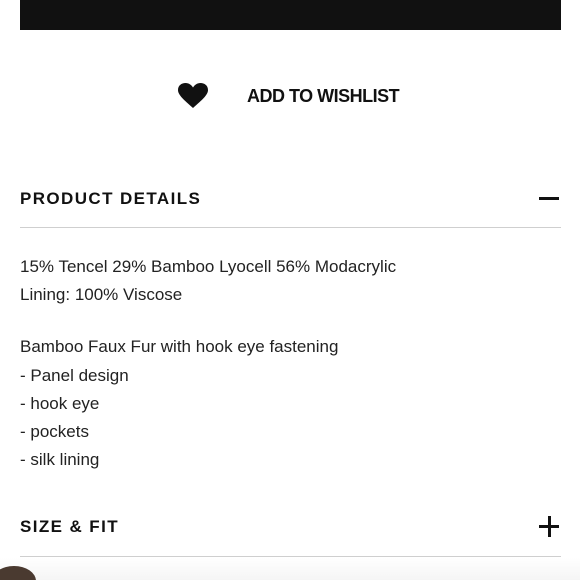  I want to click on size-fit-header: SIZE & FIT, so click(290, 527).